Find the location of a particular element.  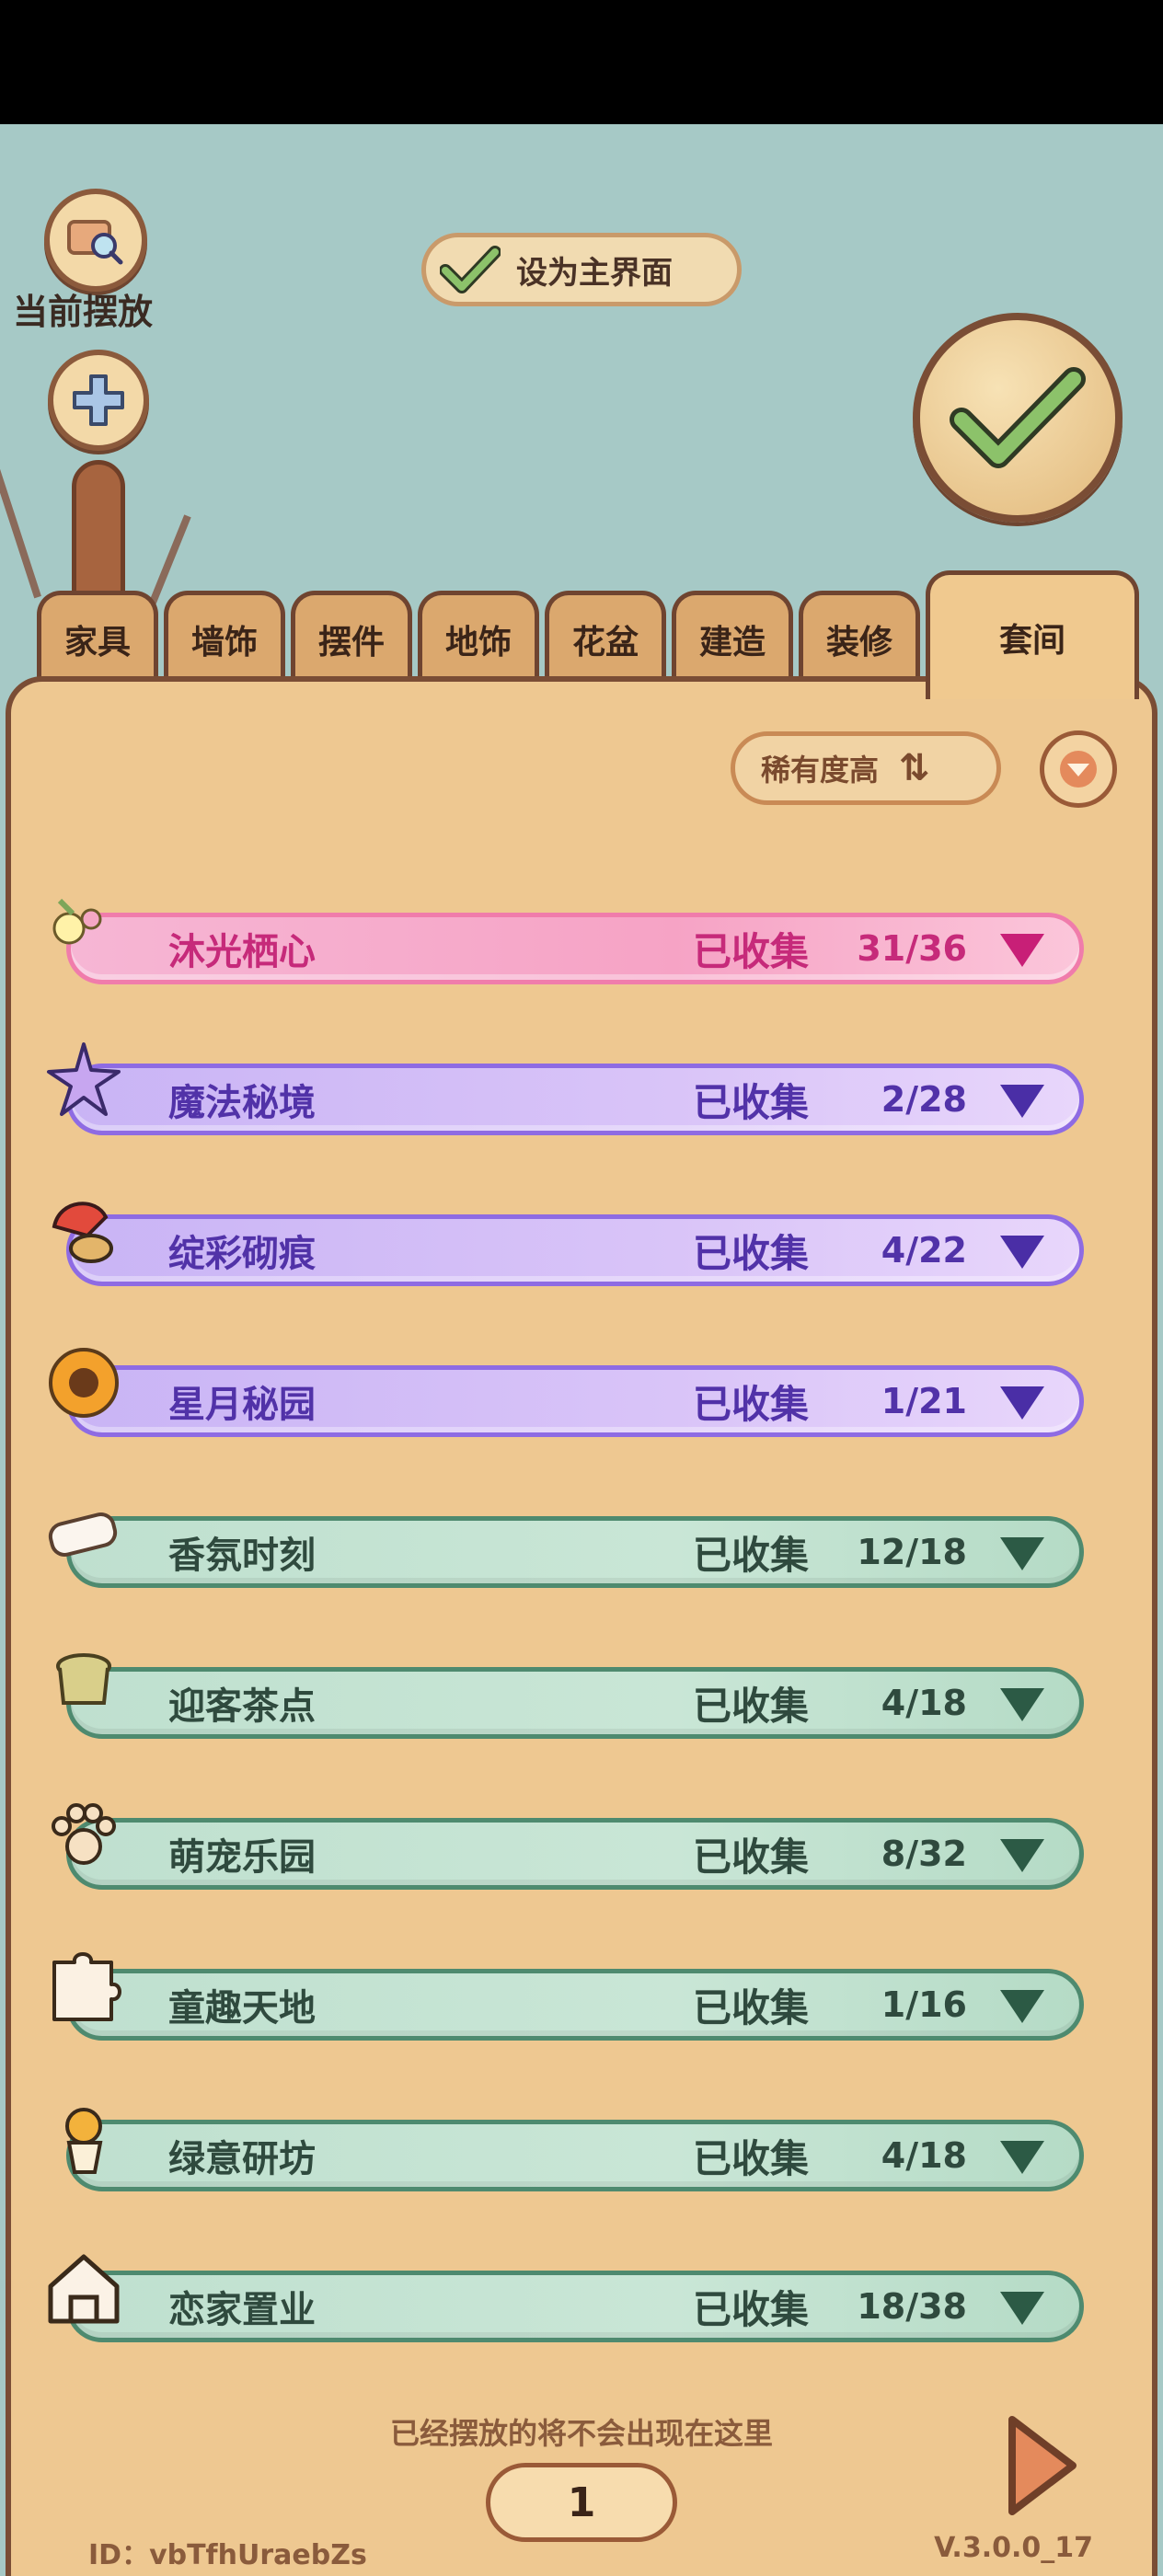

current-placement-button is located at coordinates (96, 241).